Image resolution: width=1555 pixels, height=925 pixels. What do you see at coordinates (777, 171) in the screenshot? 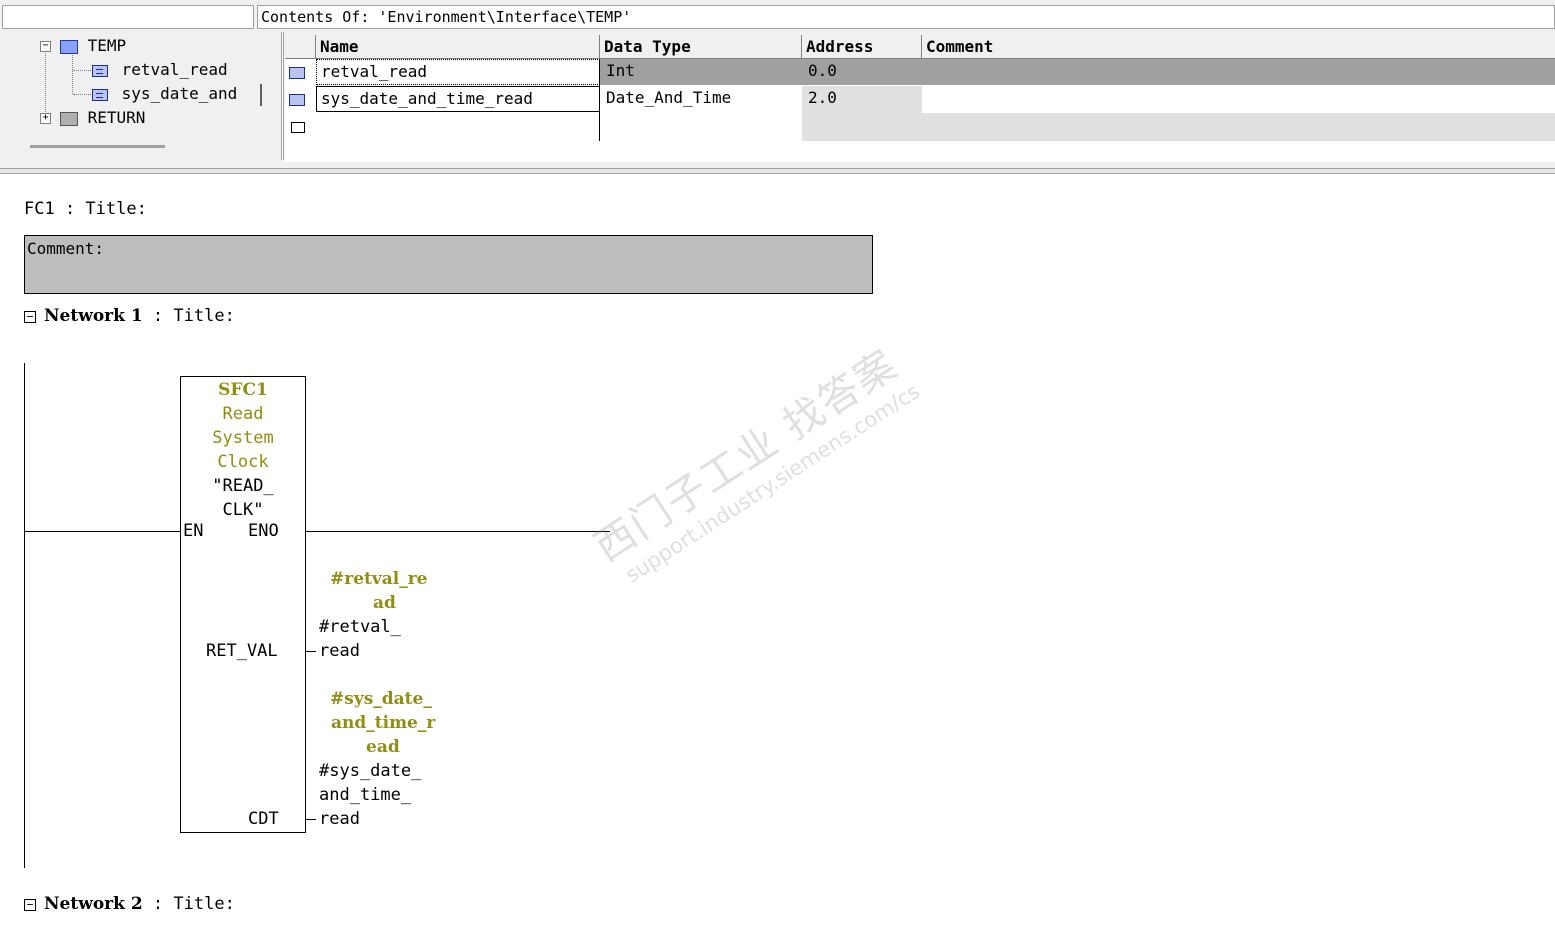
I see `pane-separator` at bounding box center [777, 171].